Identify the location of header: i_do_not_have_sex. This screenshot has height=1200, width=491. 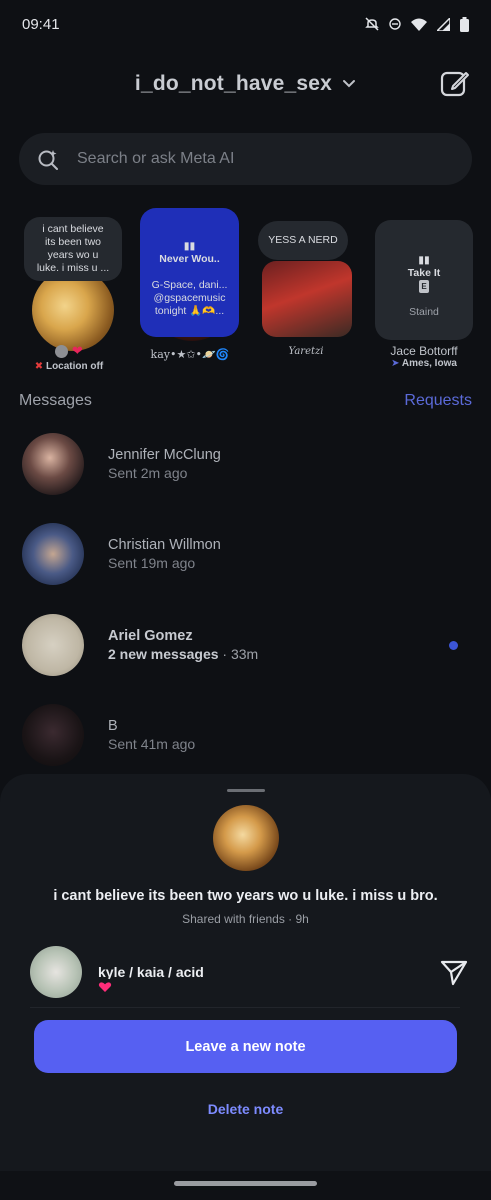
(245, 84).